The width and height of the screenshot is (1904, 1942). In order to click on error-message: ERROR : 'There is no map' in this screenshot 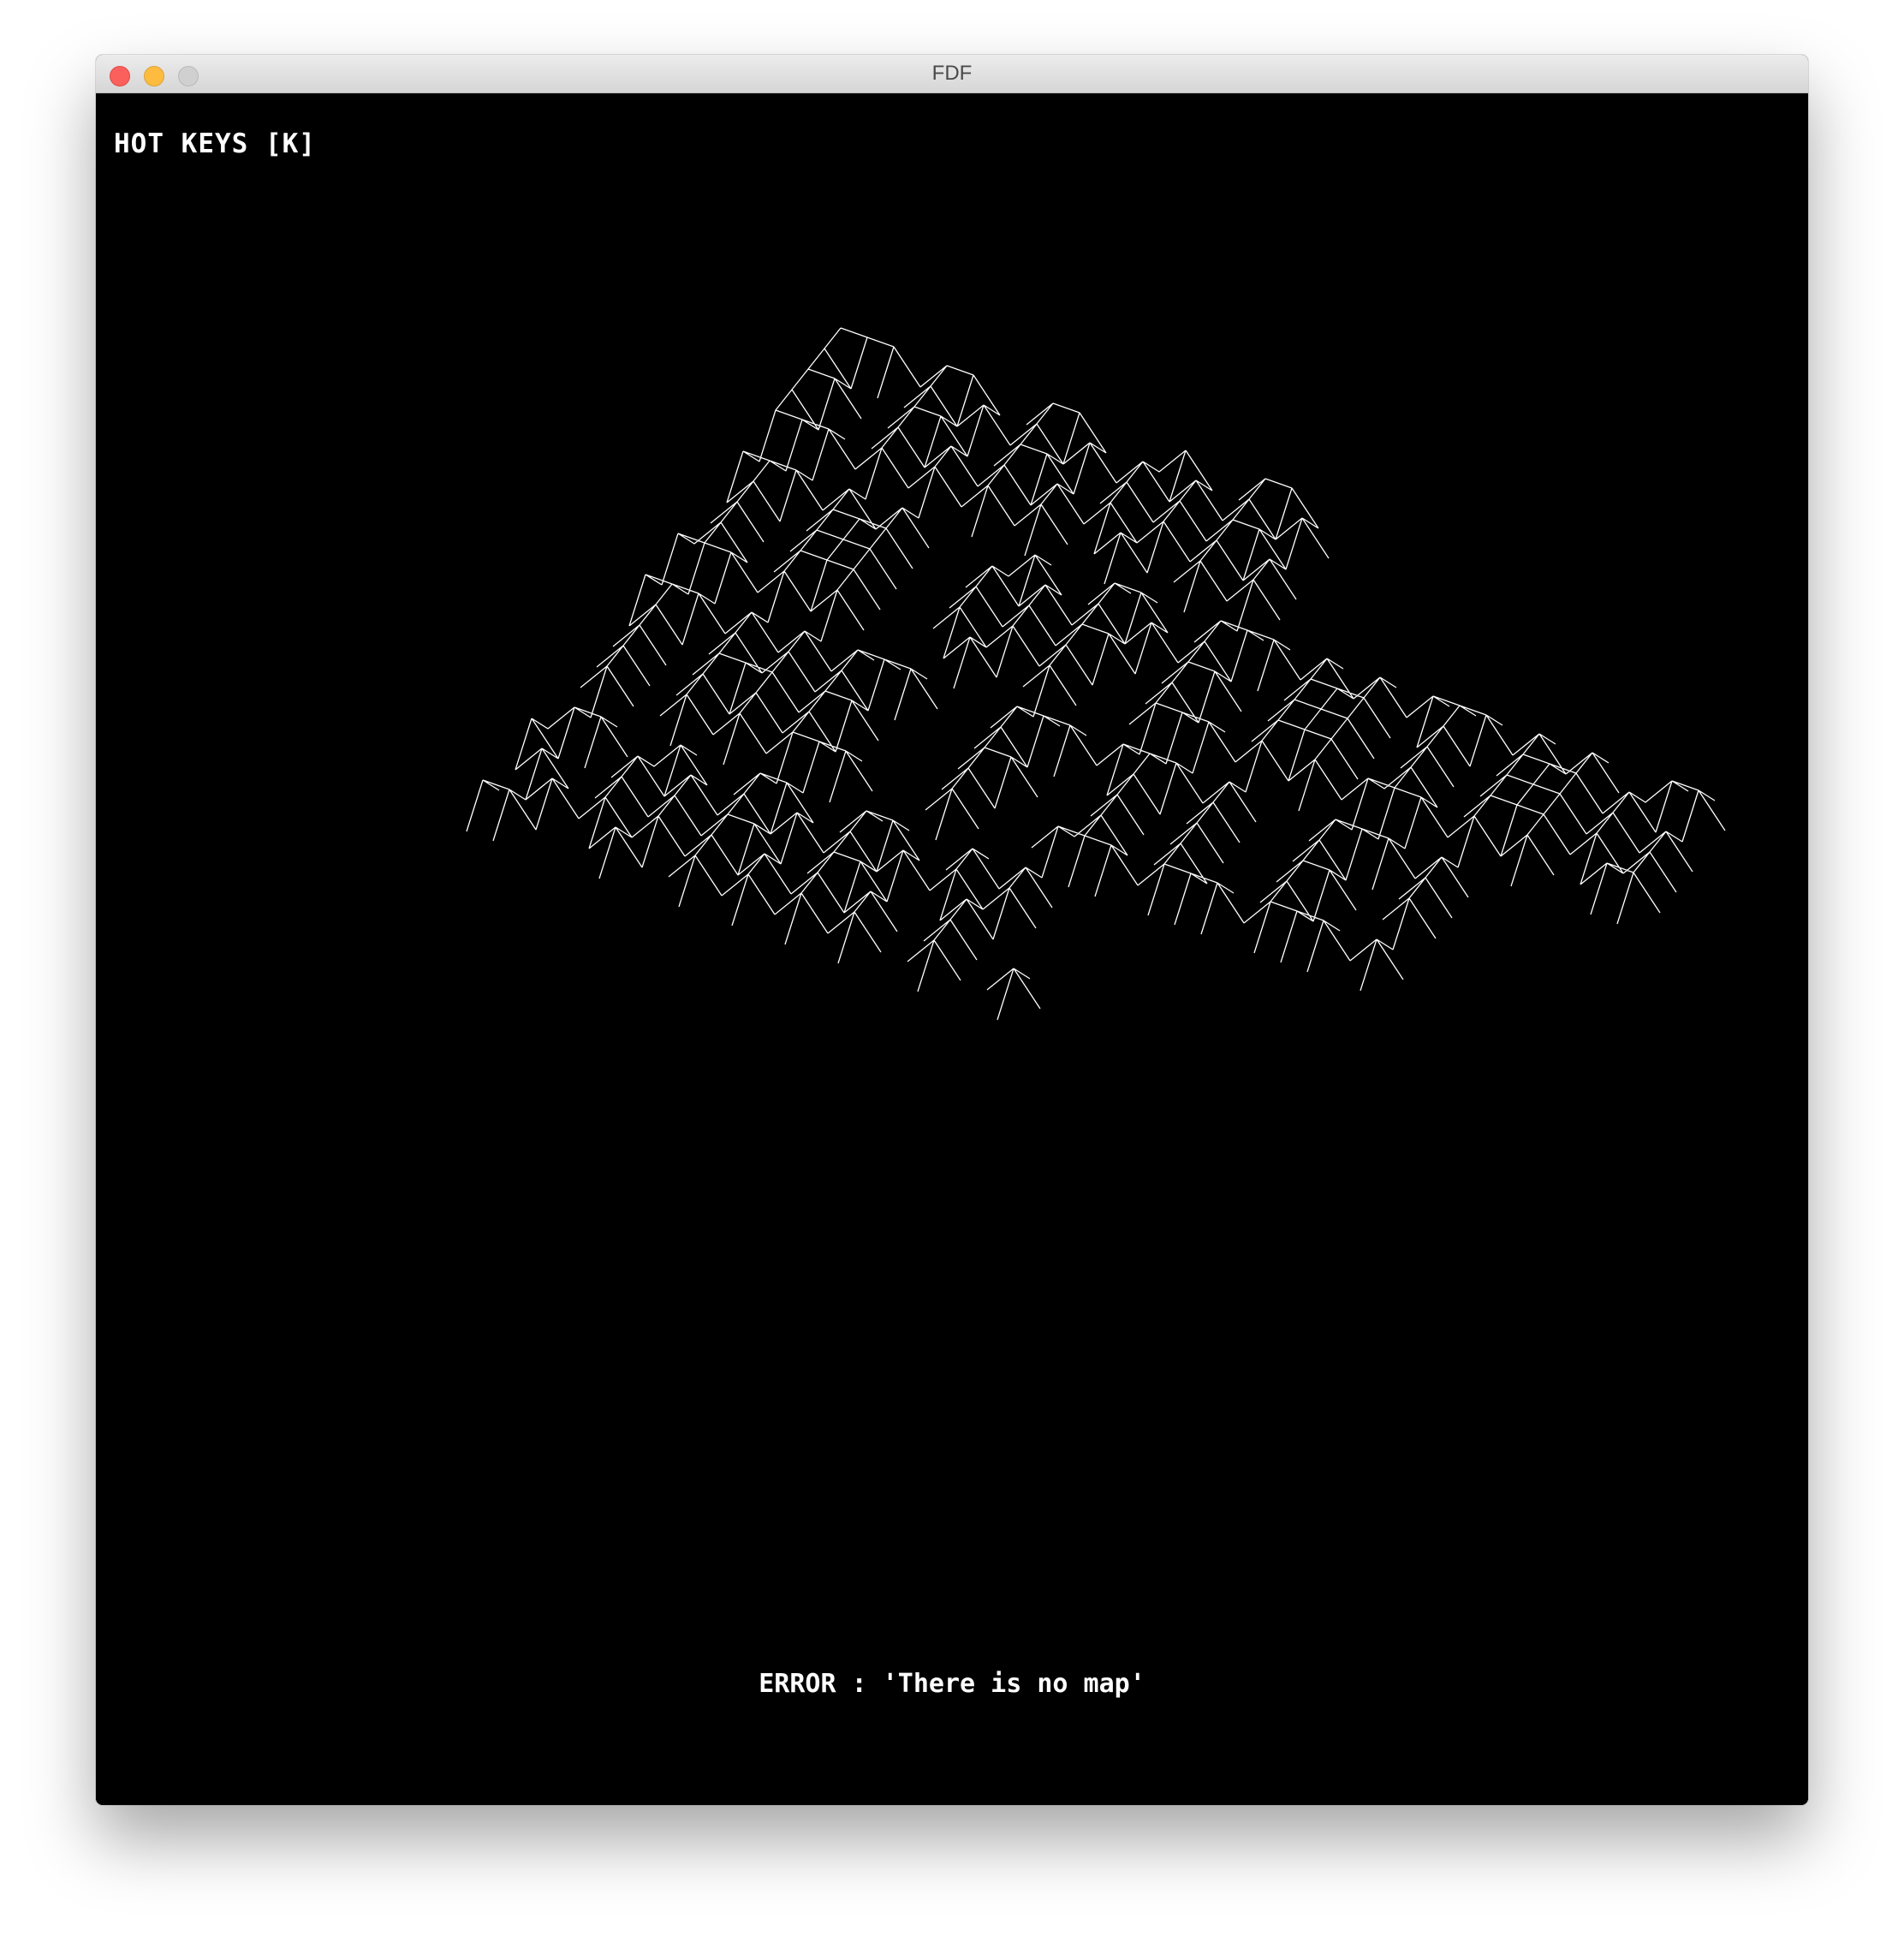, I will do `click(952, 1684)`.